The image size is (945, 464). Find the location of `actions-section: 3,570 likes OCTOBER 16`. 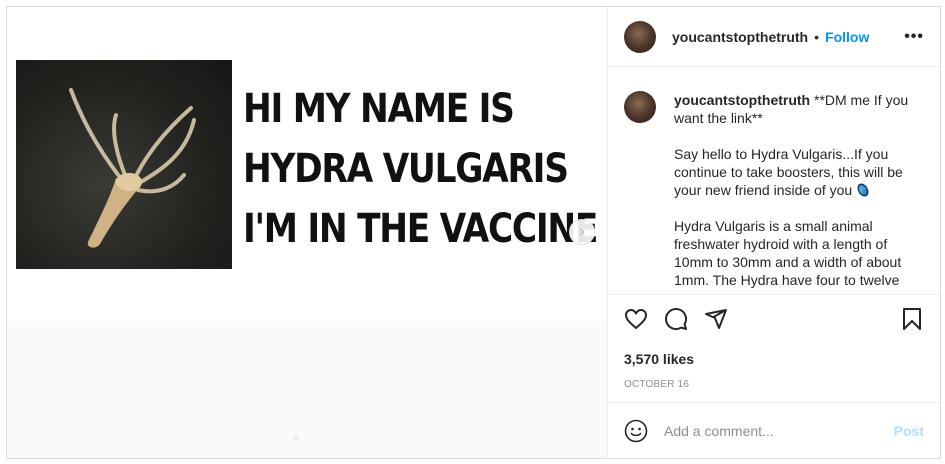

actions-section: 3,570 likes OCTOBER 16 is located at coordinates (774, 350).